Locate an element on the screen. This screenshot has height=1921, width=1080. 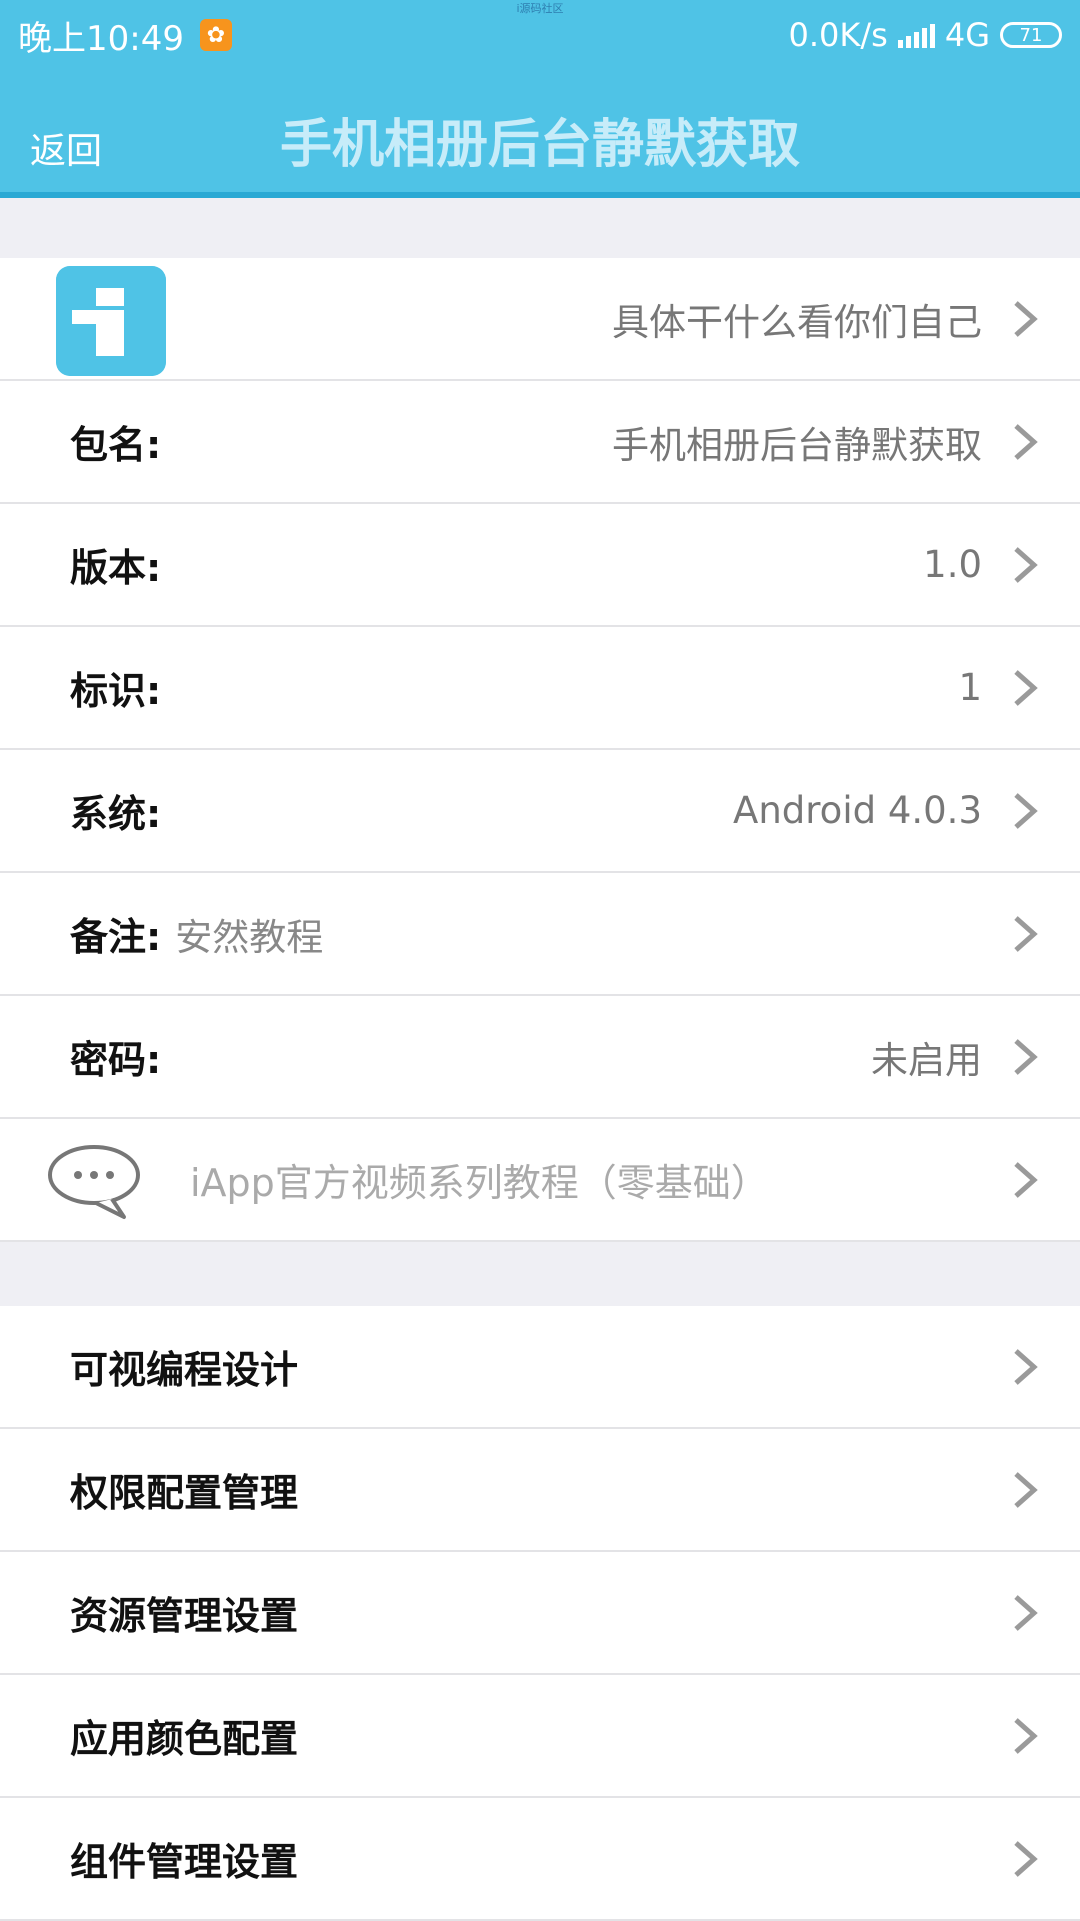
menu-item-permissions: 权限配置管理 is located at coordinates (540, 1490).